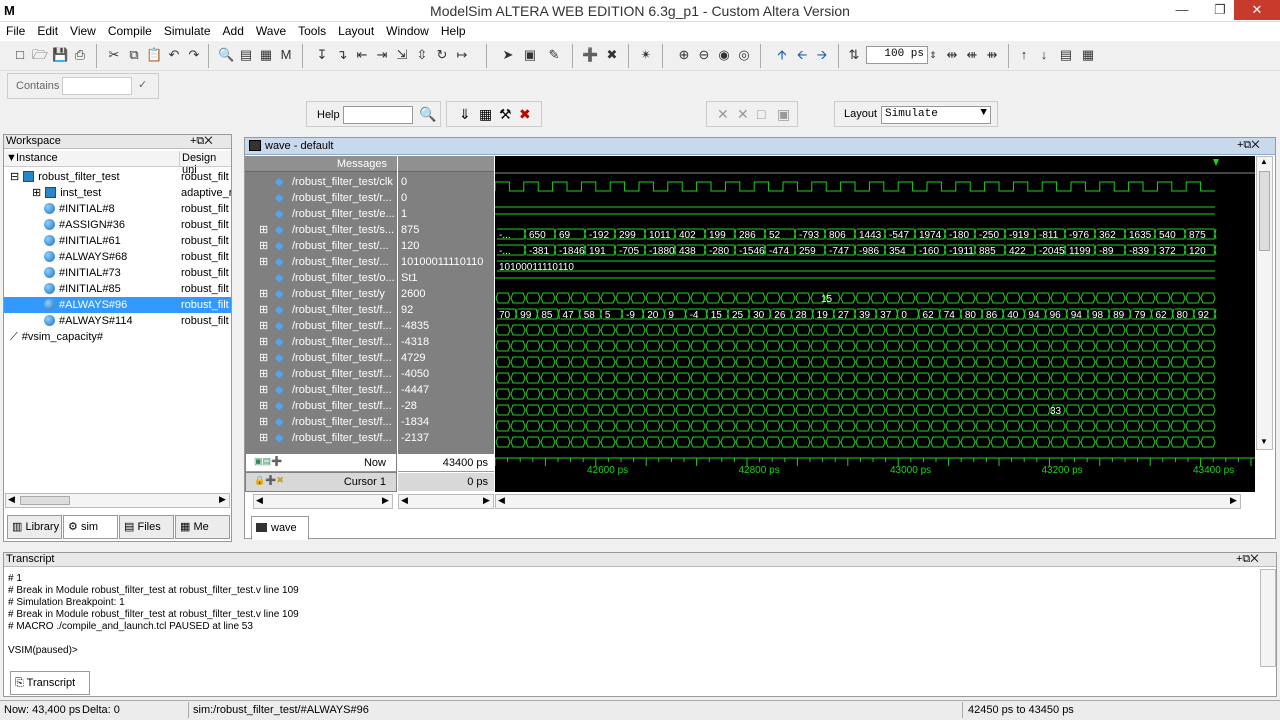 The image size is (1280, 720). What do you see at coordinates (226, 55) in the screenshot?
I see `find-icon: 🔍` at bounding box center [226, 55].